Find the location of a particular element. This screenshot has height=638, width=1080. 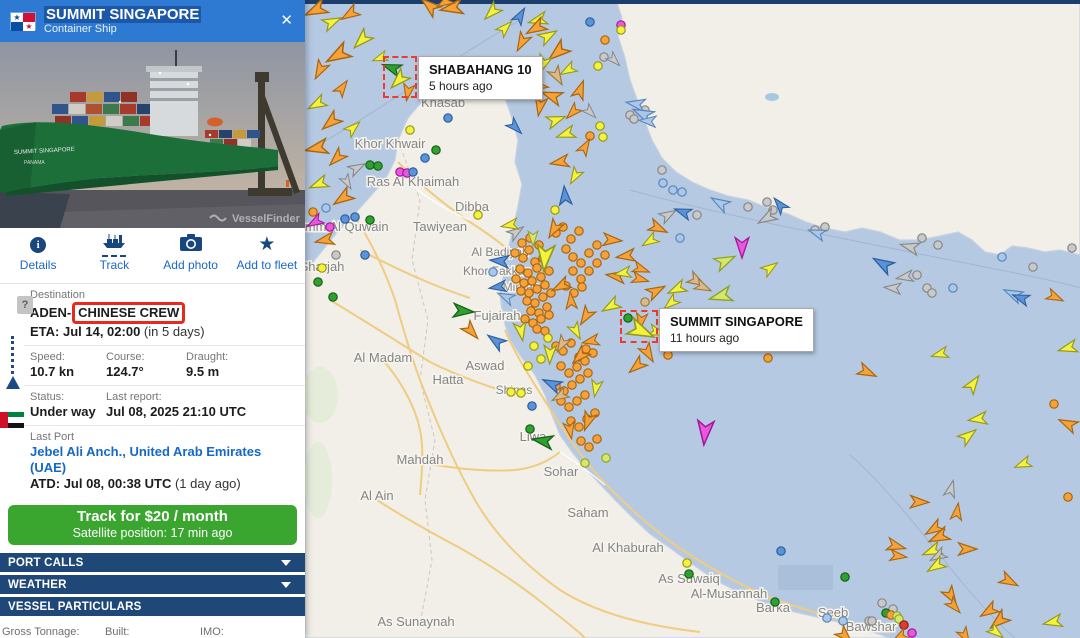

close-icon: ✕ is located at coordinates (286, 20).